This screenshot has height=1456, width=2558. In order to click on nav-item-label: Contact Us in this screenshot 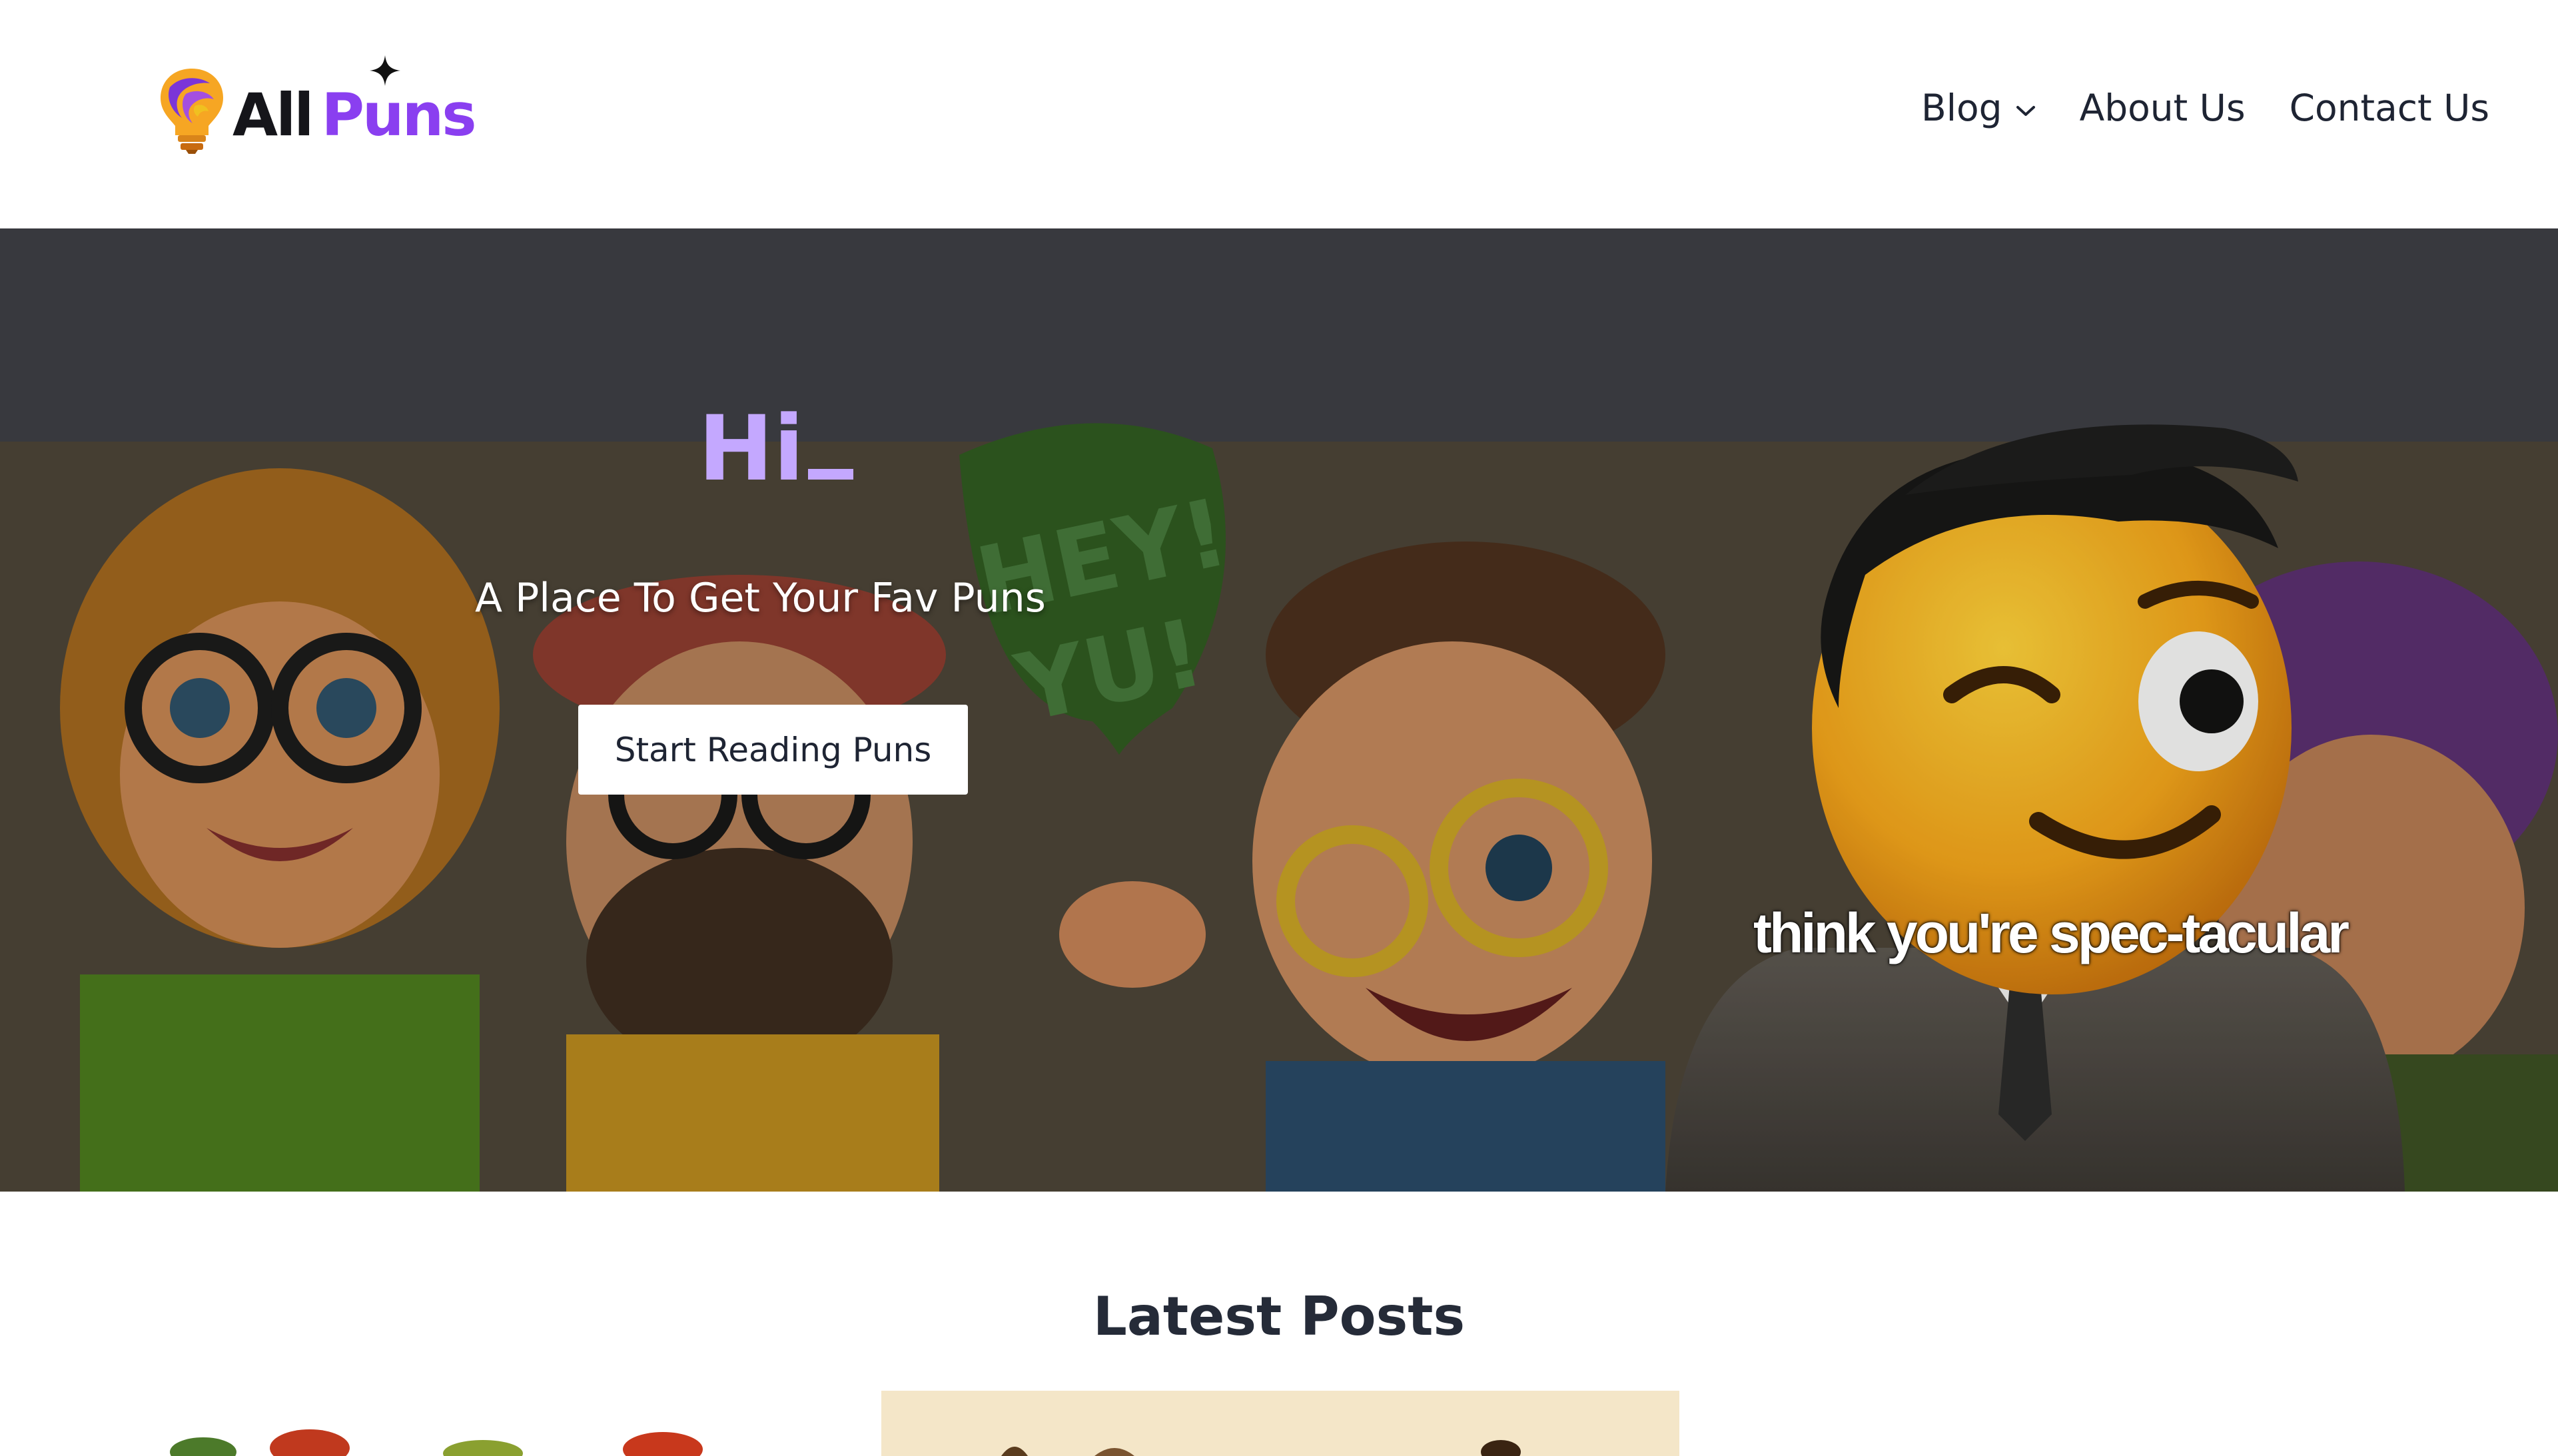, I will do `click(2389, 108)`.